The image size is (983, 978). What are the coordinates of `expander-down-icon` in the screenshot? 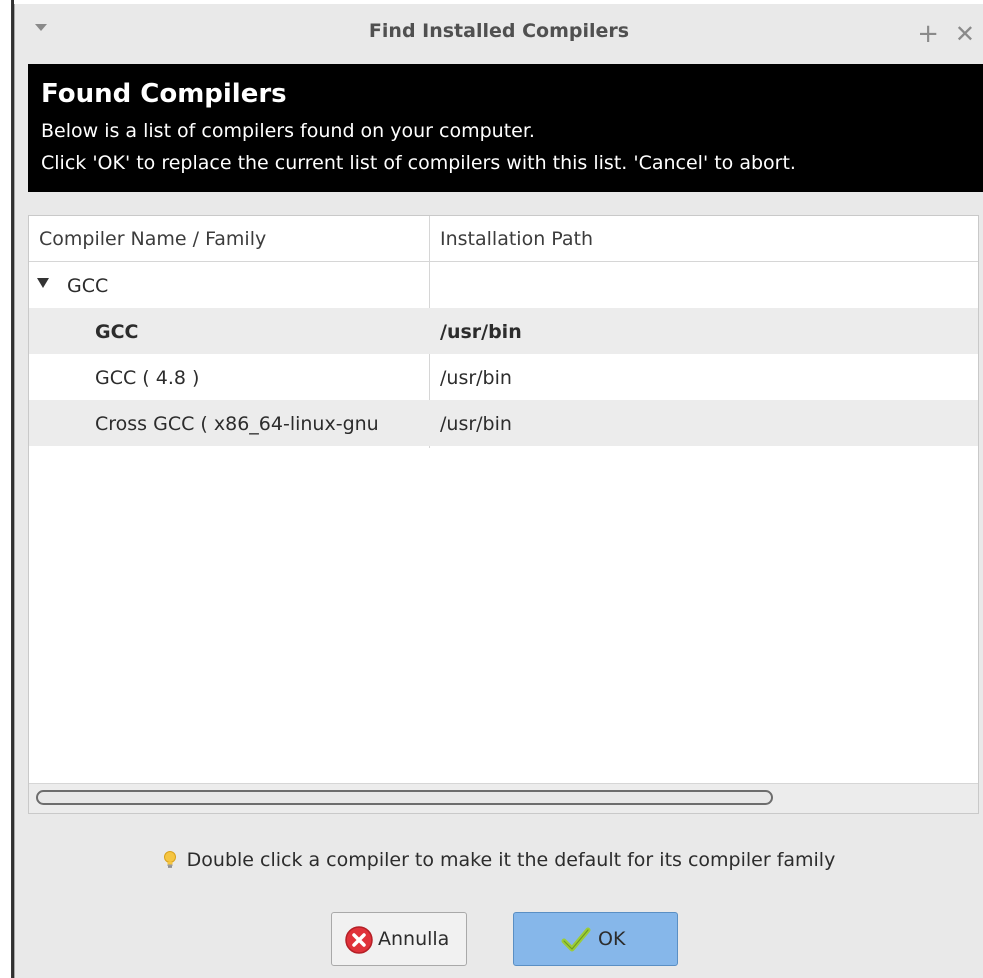 It's located at (43, 283).